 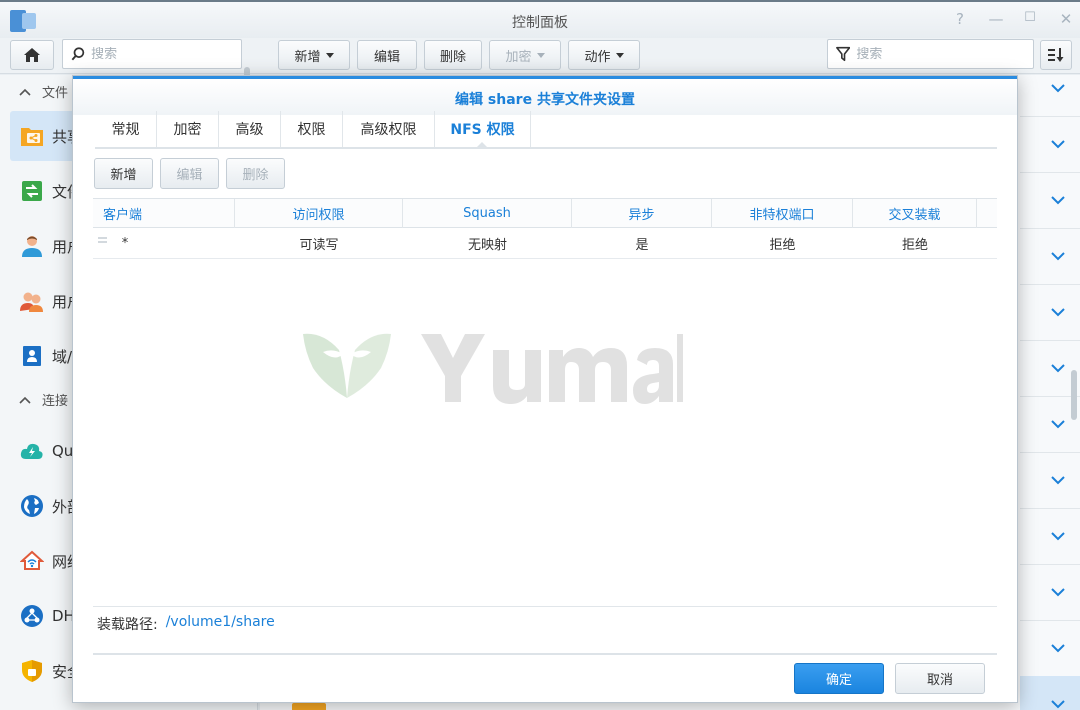 I want to click on tab-advanced: 高级, so click(x=250, y=129).